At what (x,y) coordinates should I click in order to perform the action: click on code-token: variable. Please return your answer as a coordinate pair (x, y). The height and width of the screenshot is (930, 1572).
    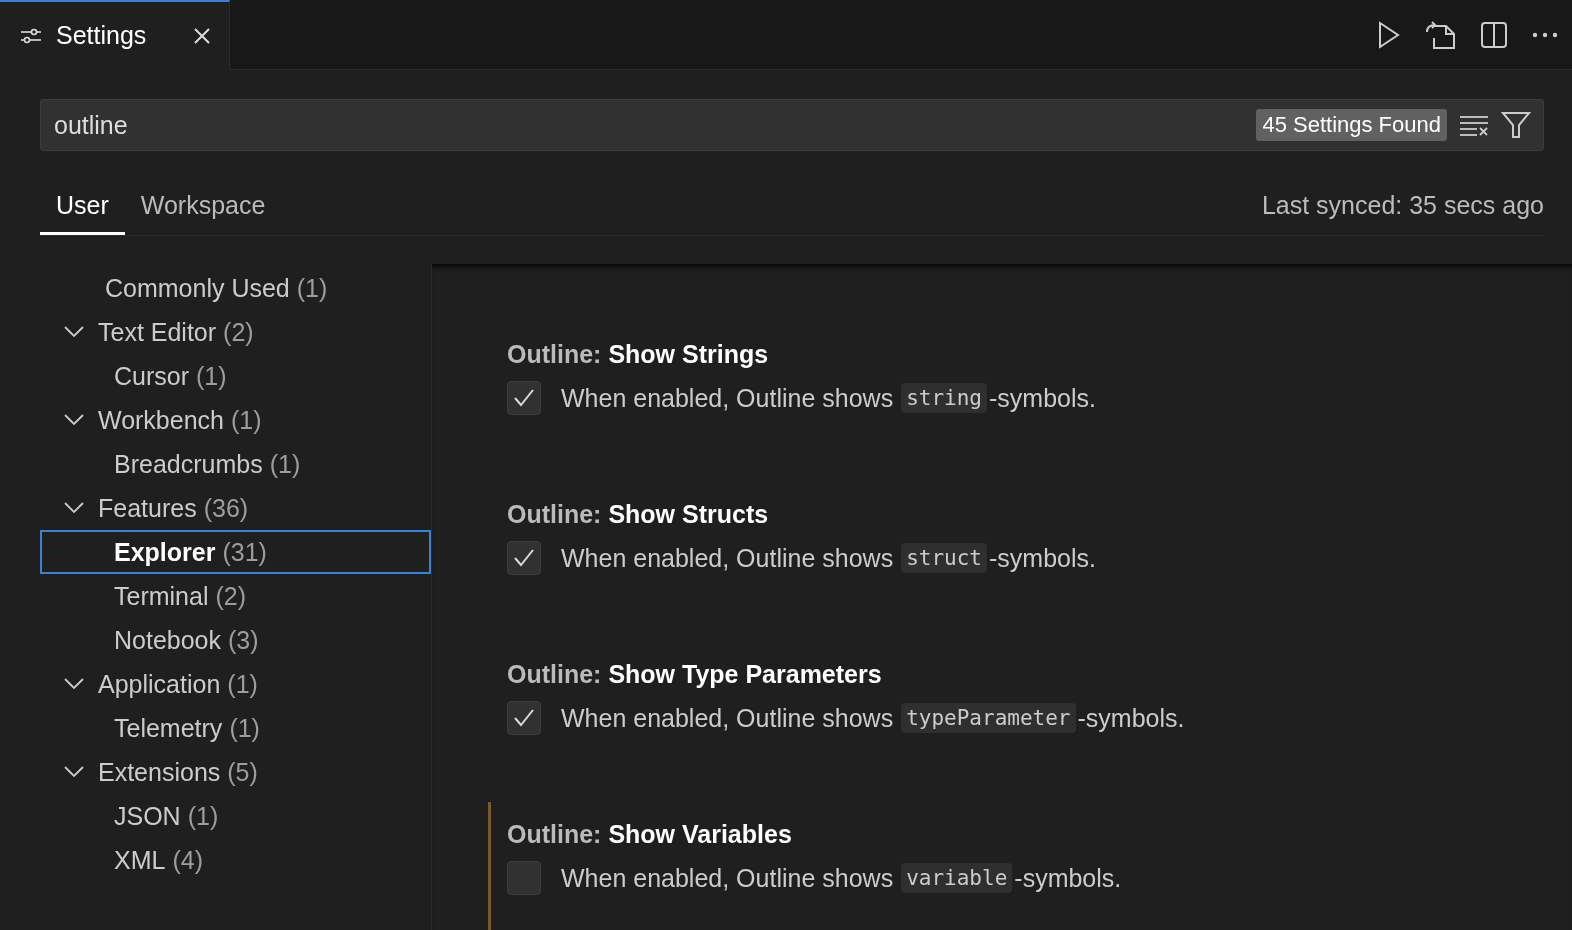
    Looking at the image, I should click on (957, 878).